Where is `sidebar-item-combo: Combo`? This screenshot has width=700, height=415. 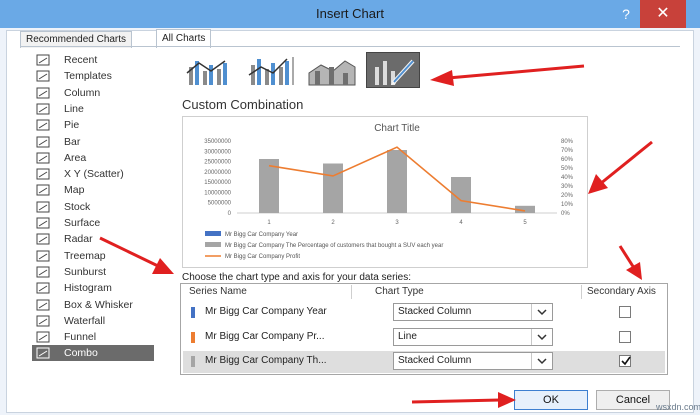 sidebar-item-combo: Combo is located at coordinates (93, 353).